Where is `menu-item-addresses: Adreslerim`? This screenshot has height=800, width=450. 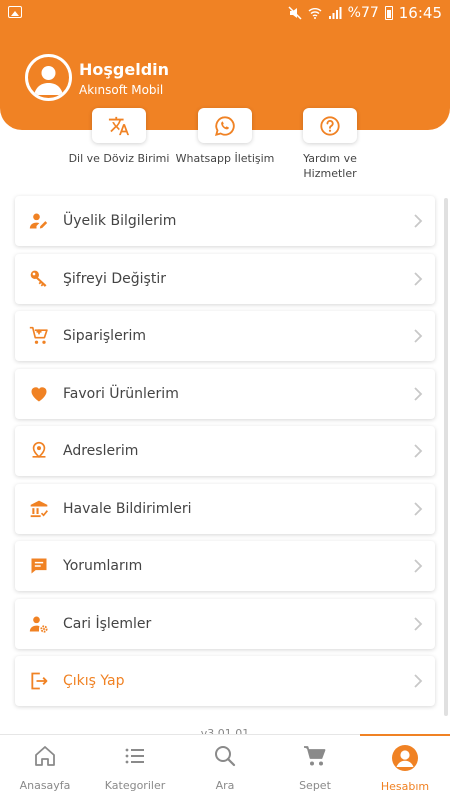 menu-item-addresses: Adreslerim is located at coordinates (225, 451).